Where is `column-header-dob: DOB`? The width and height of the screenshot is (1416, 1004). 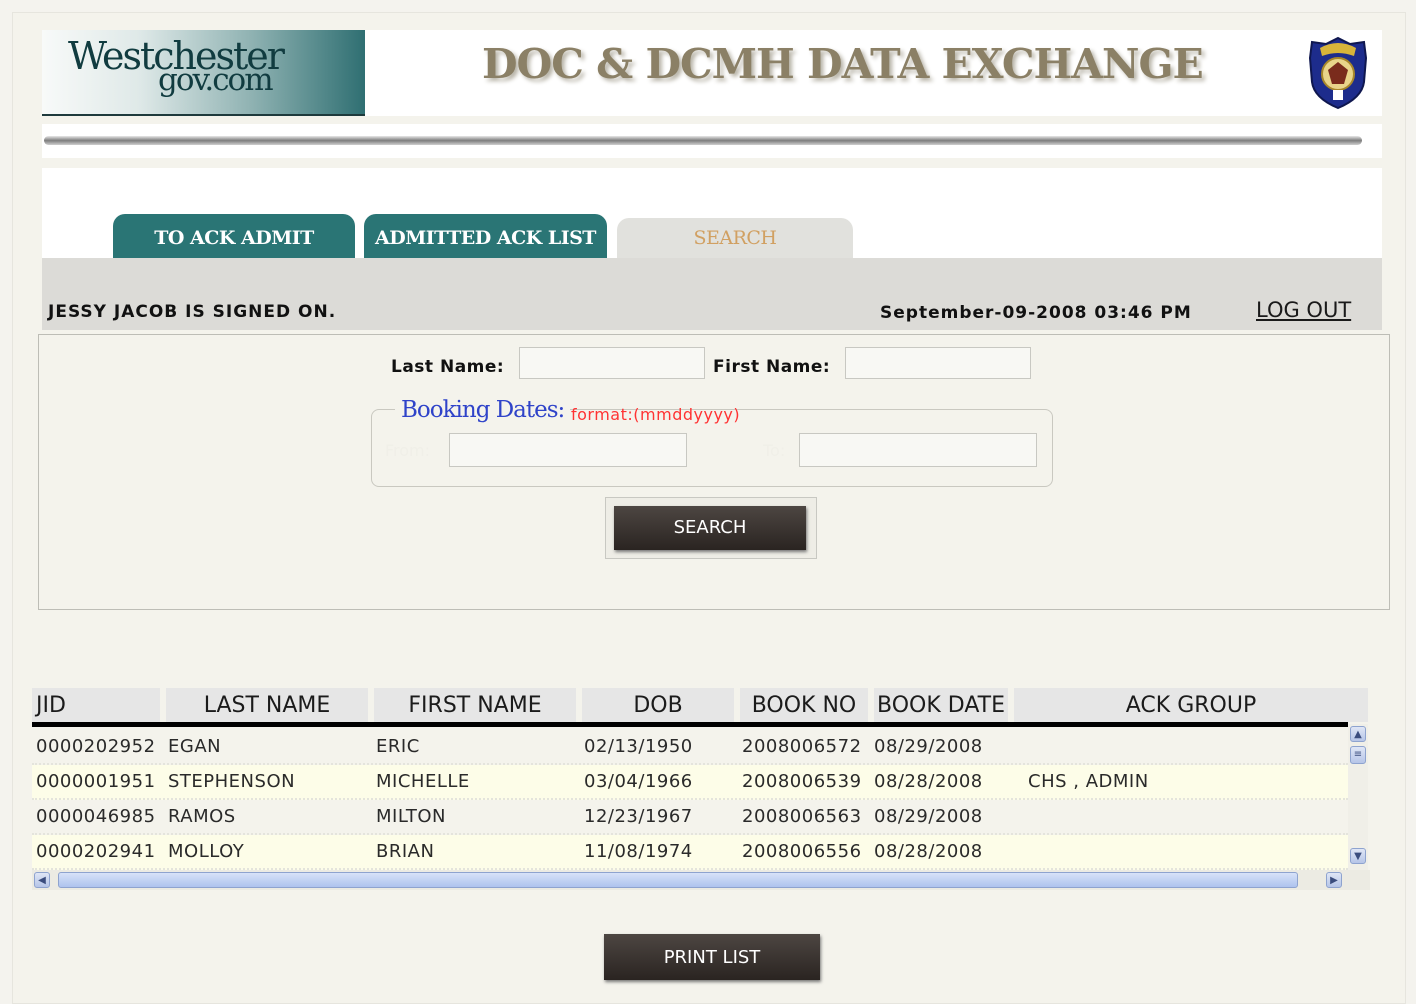 column-header-dob: DOB is located at coordinates (658, 705).